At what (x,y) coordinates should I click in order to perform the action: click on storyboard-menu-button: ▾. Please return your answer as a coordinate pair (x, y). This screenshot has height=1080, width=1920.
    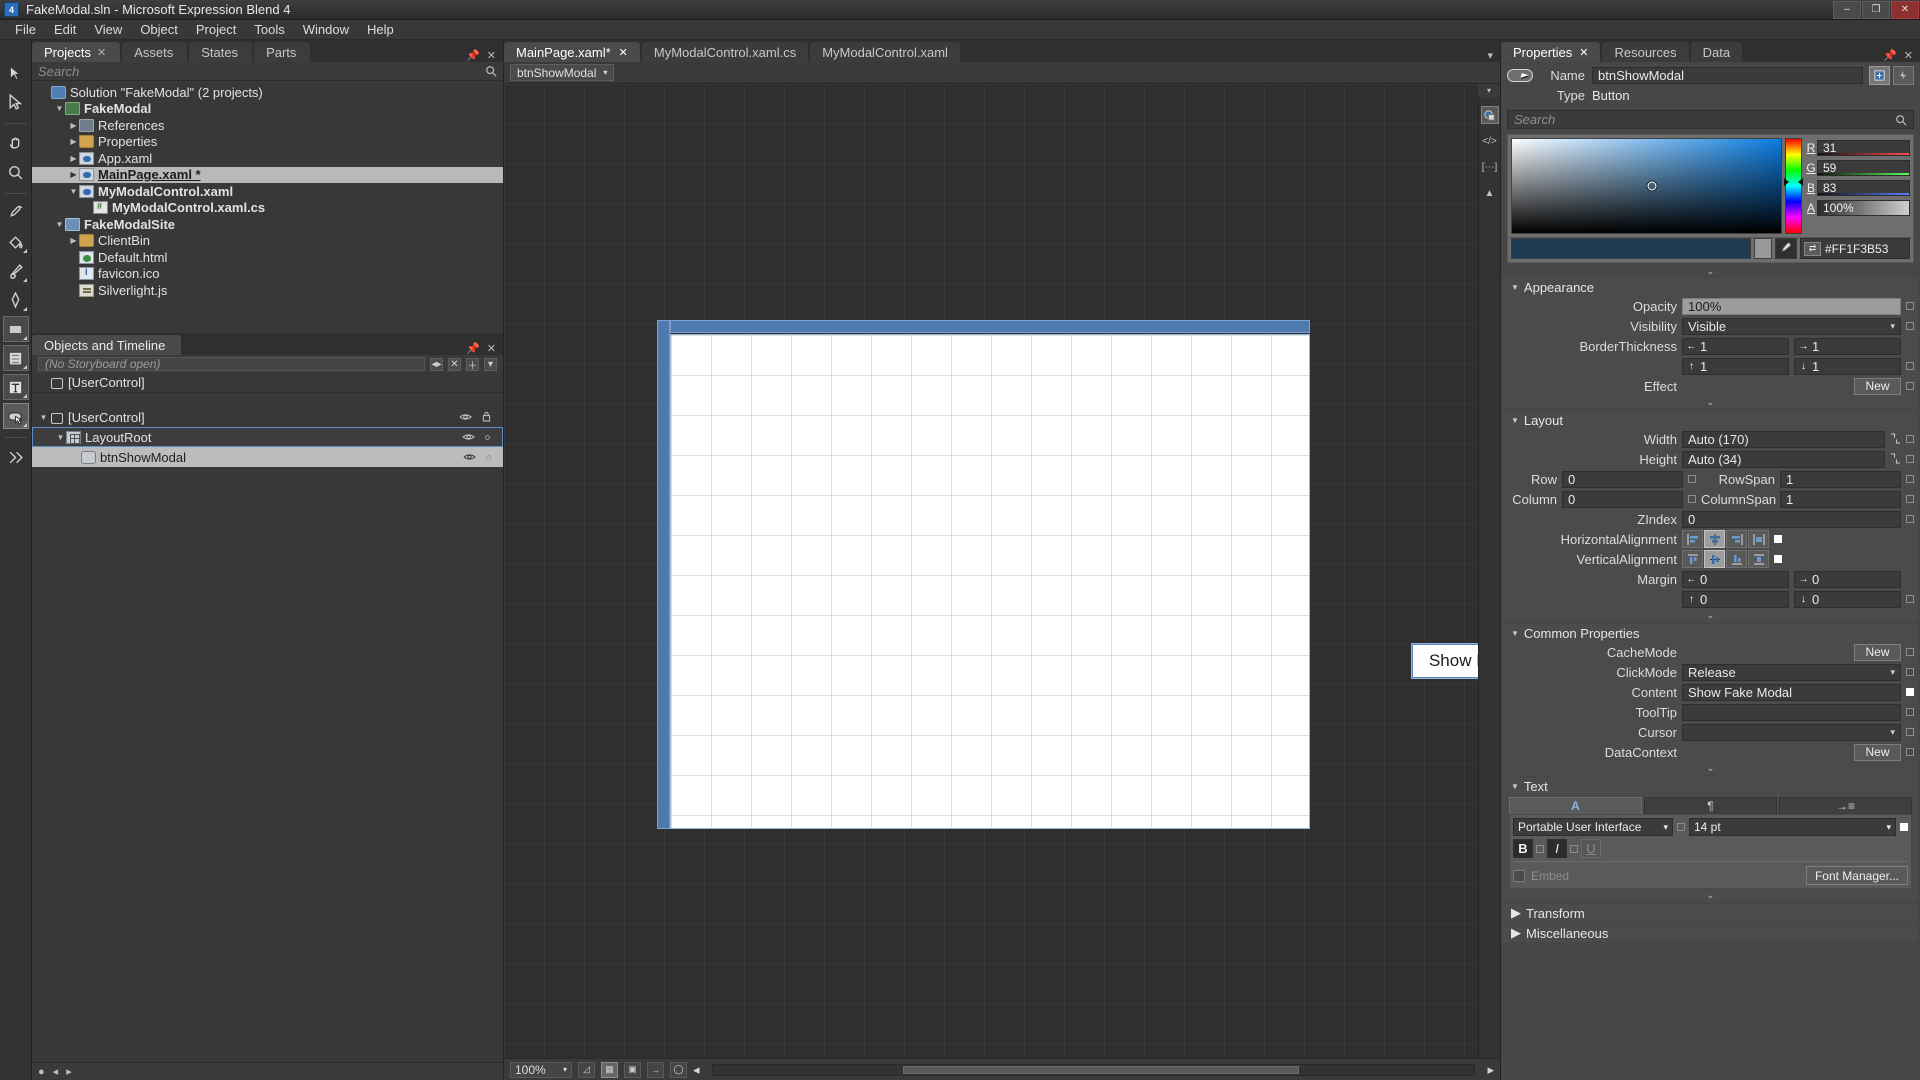
    Looking at the image, I should click on (490, 364).